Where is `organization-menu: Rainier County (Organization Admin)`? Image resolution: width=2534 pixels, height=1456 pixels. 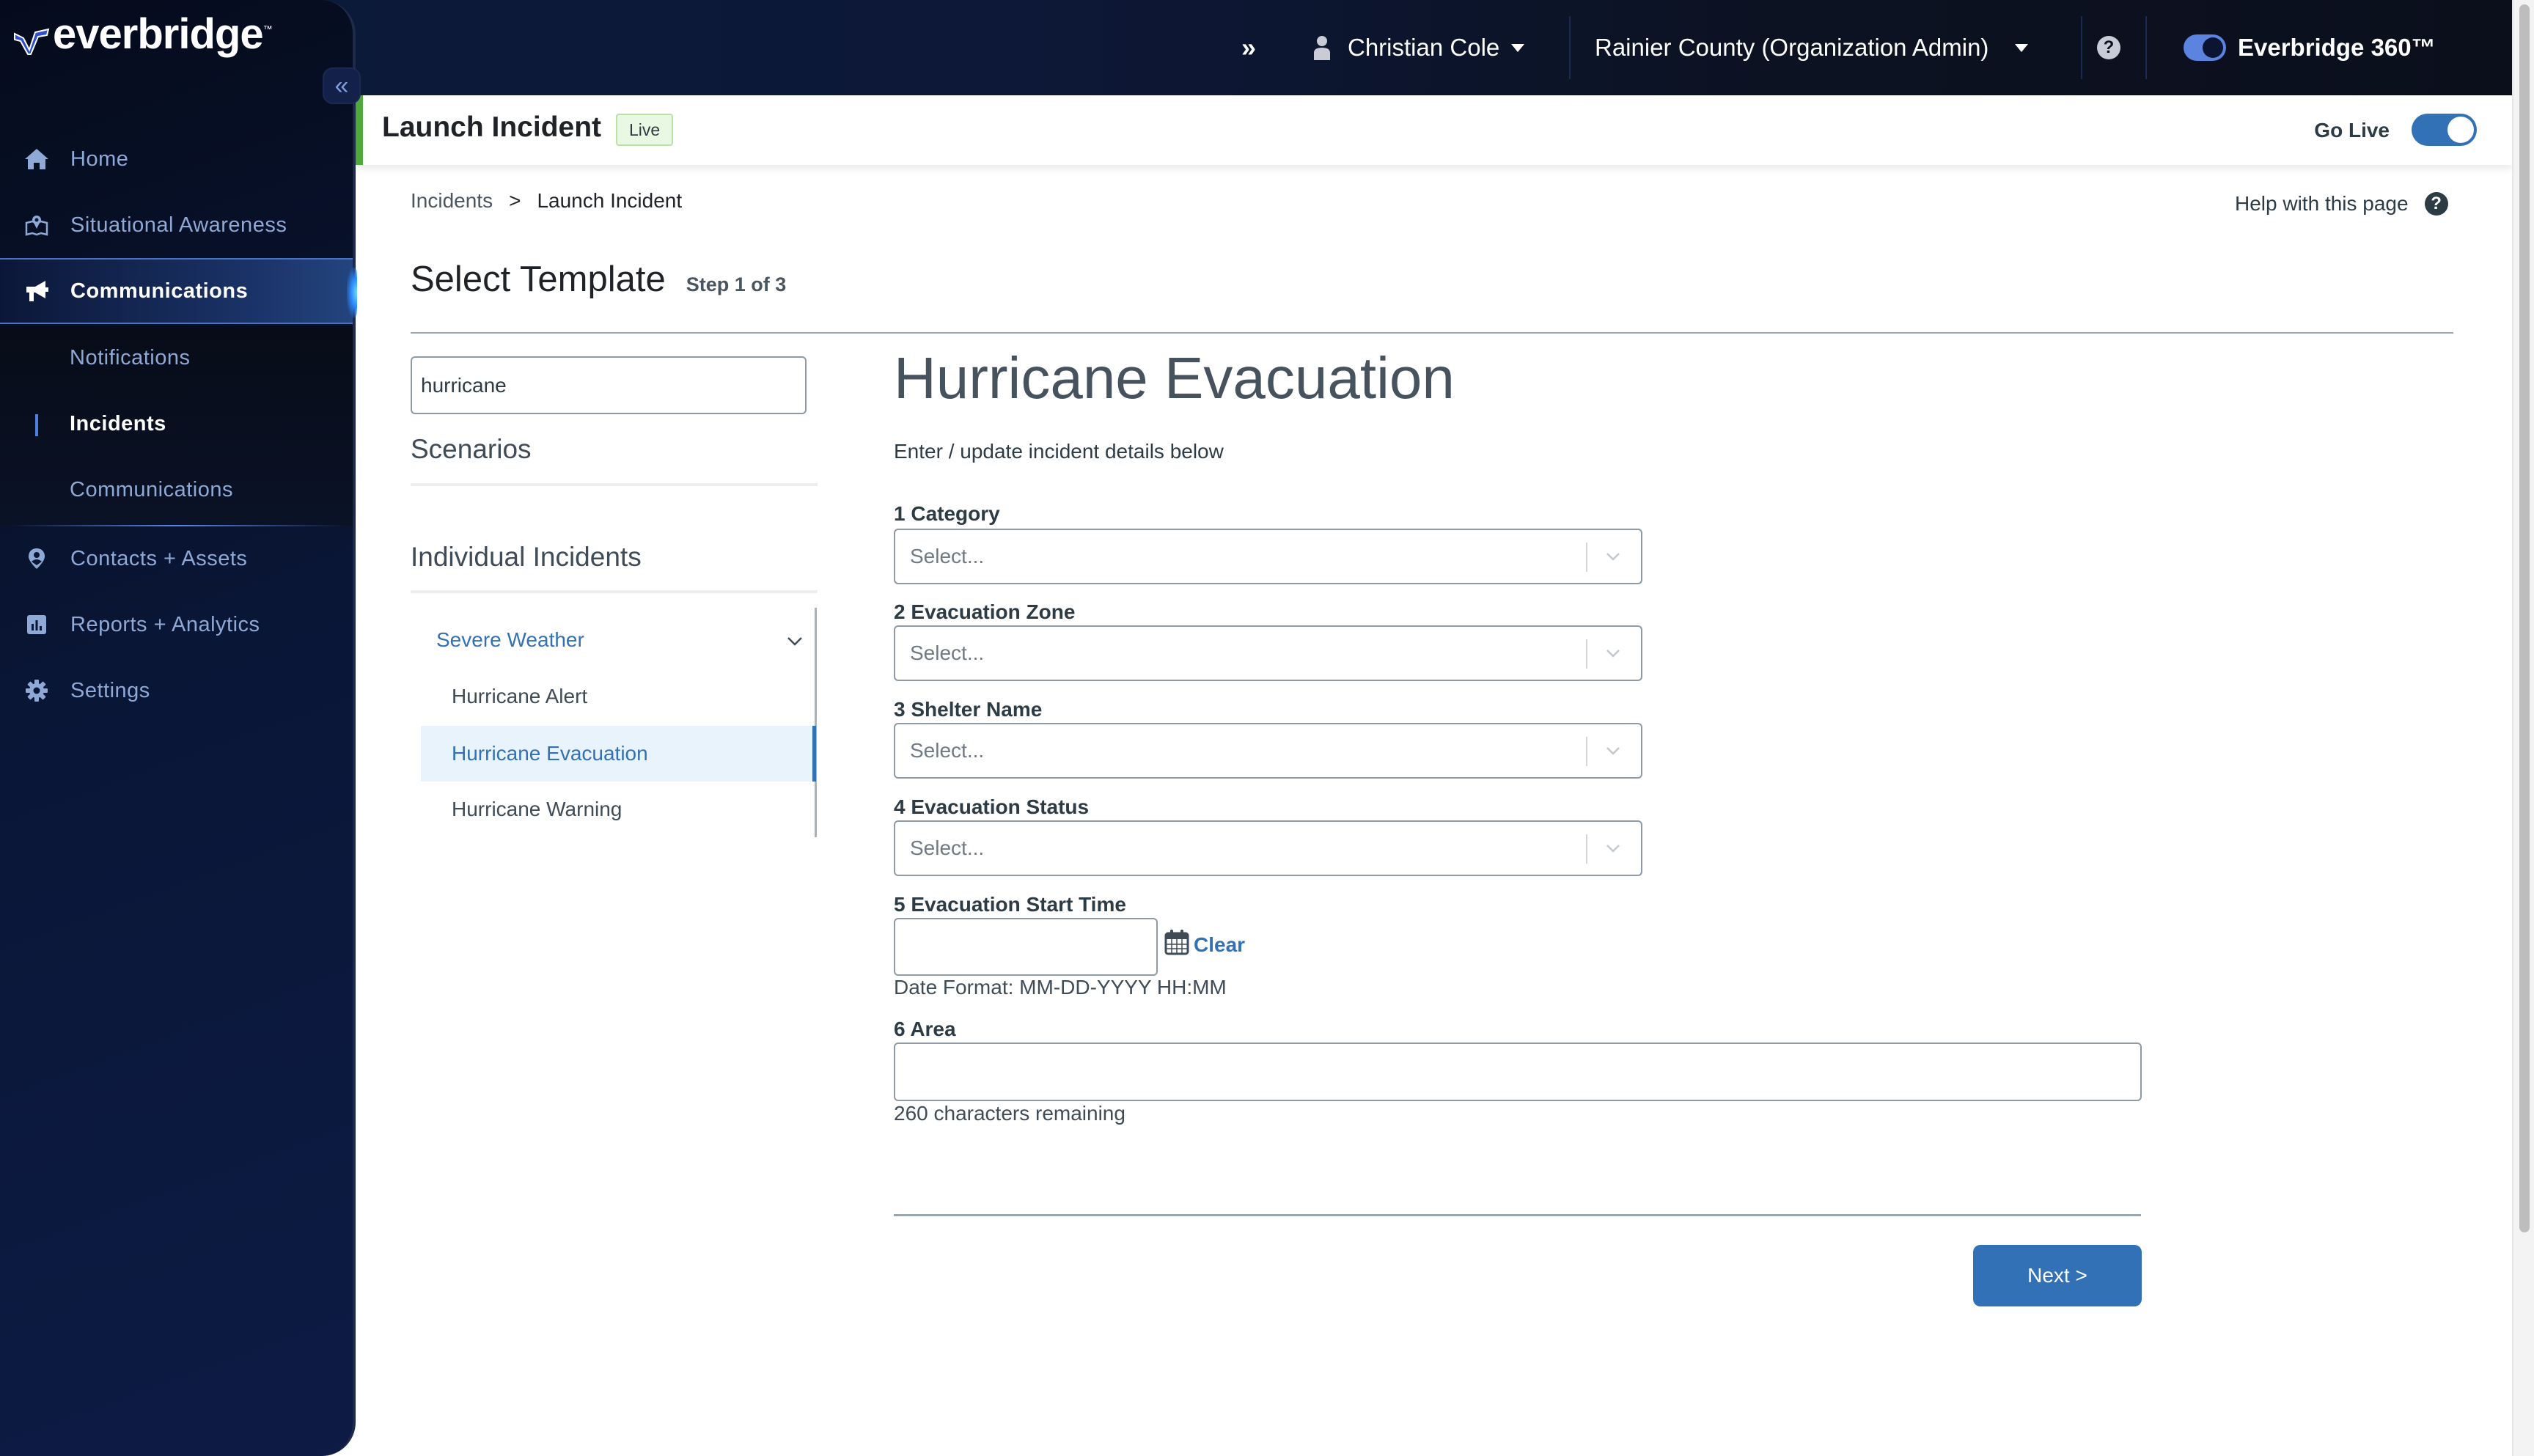
organization-menu: Rainier County (Organization Admin) is located at coordinates (1812, 47).